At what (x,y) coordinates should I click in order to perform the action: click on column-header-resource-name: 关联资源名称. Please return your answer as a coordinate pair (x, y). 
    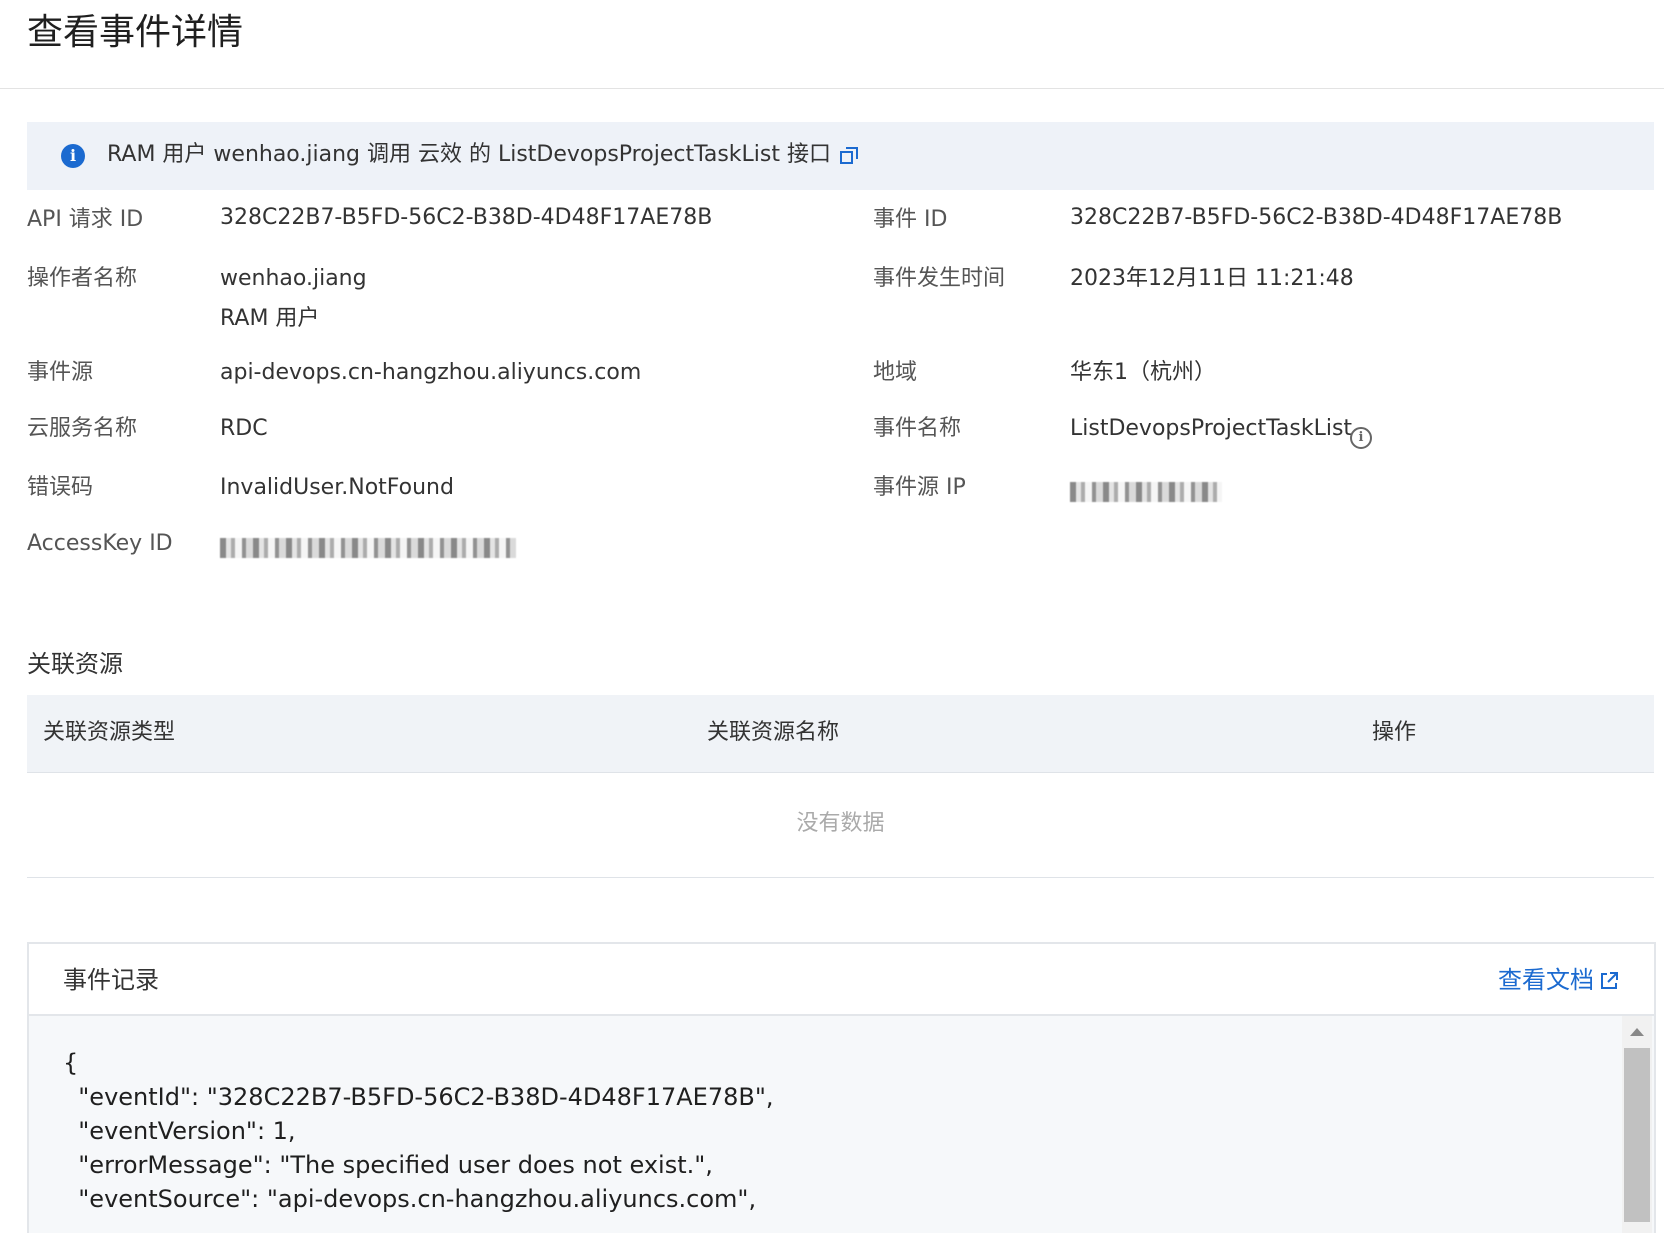
    Looking at the image, I should click on (773, 732).